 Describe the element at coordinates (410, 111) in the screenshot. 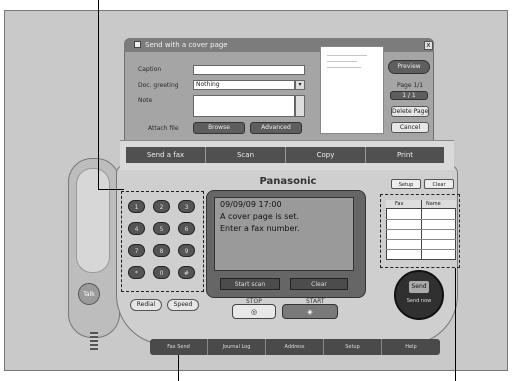

I see `delete-page-button: Delete Page` at that location.